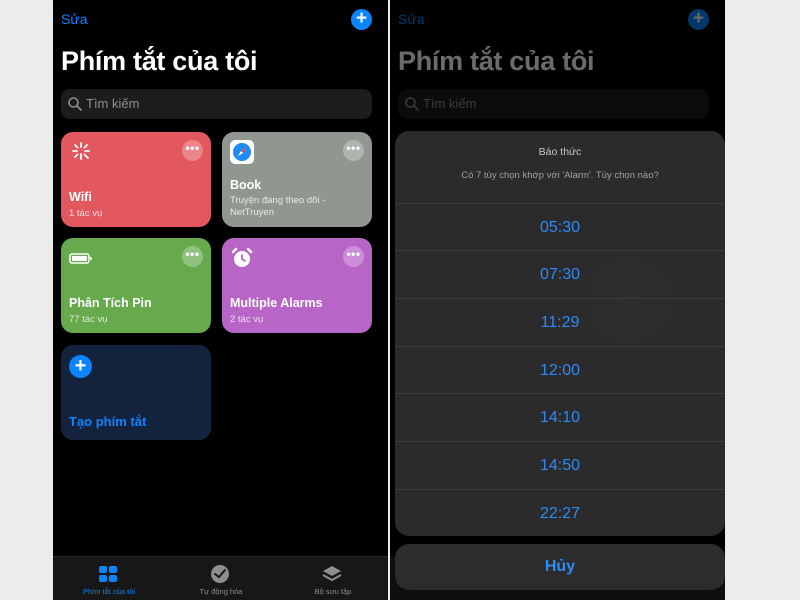 The width and height of the screenshot is (800, 600). What do you see at coordinates (560, 369) in the screenshot?
I see `alarm-option-button: 12:00` at bounding box center [560, 369].